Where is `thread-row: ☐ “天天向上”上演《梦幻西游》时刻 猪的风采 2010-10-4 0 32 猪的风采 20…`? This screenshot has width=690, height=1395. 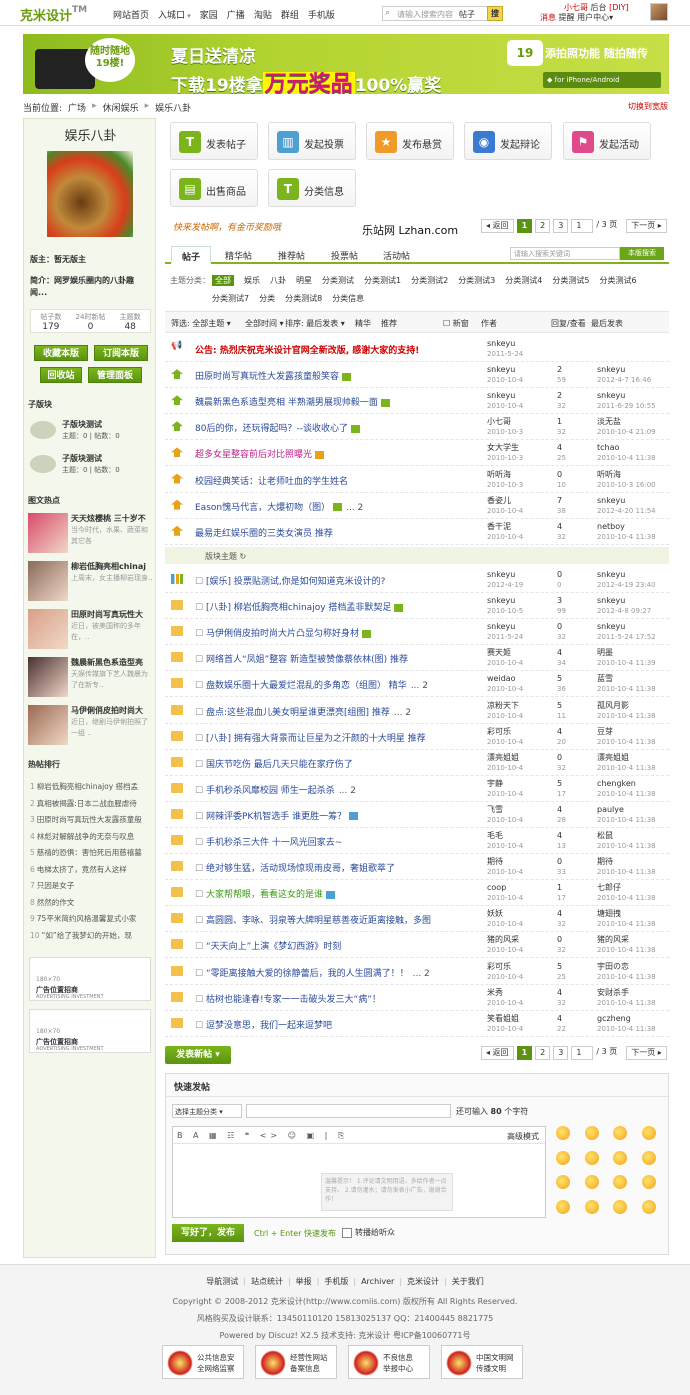 thread-row: ☐ “天天向上”上演《梦幻西游》时刻 猪的风采 2010-10-4 0 32 猪的风采 20… is located at coordinates (417, 945).